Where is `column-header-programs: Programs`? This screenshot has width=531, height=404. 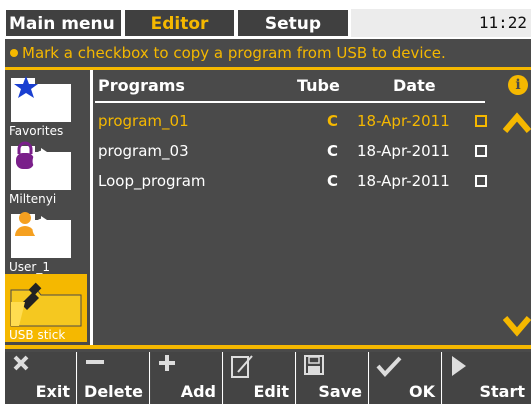 column-header-programs: Programs is located at coordinates (141, 85).